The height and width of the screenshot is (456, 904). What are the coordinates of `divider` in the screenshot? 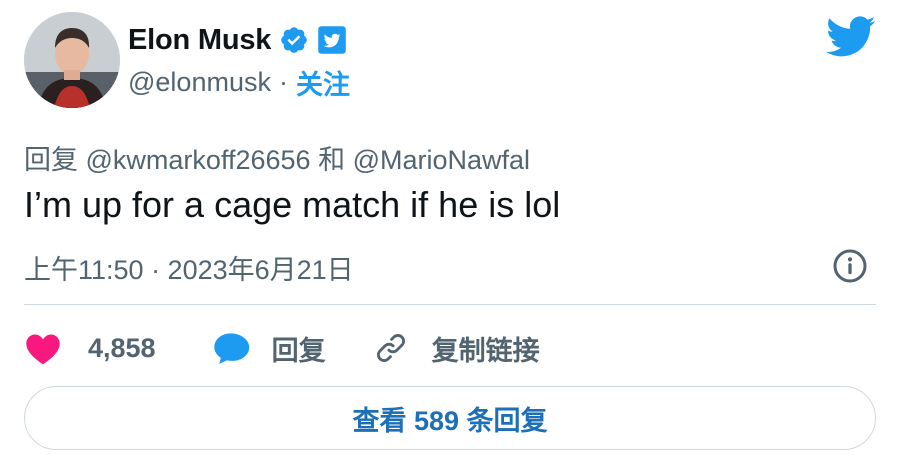 It's located at (450, 304).